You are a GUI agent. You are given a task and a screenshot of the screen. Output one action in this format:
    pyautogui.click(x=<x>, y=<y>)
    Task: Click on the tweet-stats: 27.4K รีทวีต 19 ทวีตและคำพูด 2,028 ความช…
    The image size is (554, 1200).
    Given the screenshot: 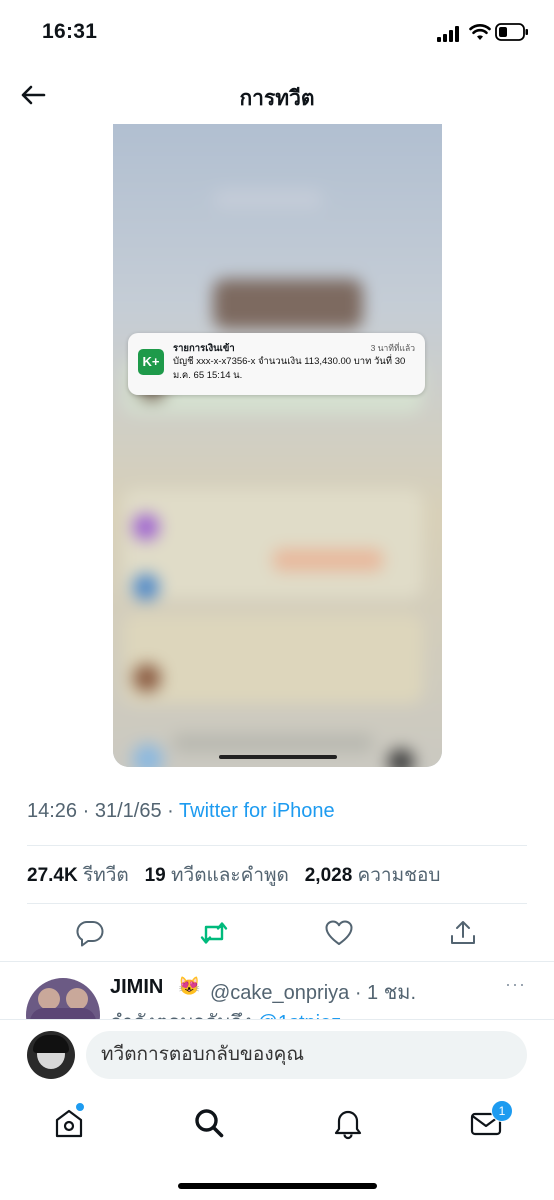 What is the action you would take?
    pyautogui.click(x=234, y=875)
    